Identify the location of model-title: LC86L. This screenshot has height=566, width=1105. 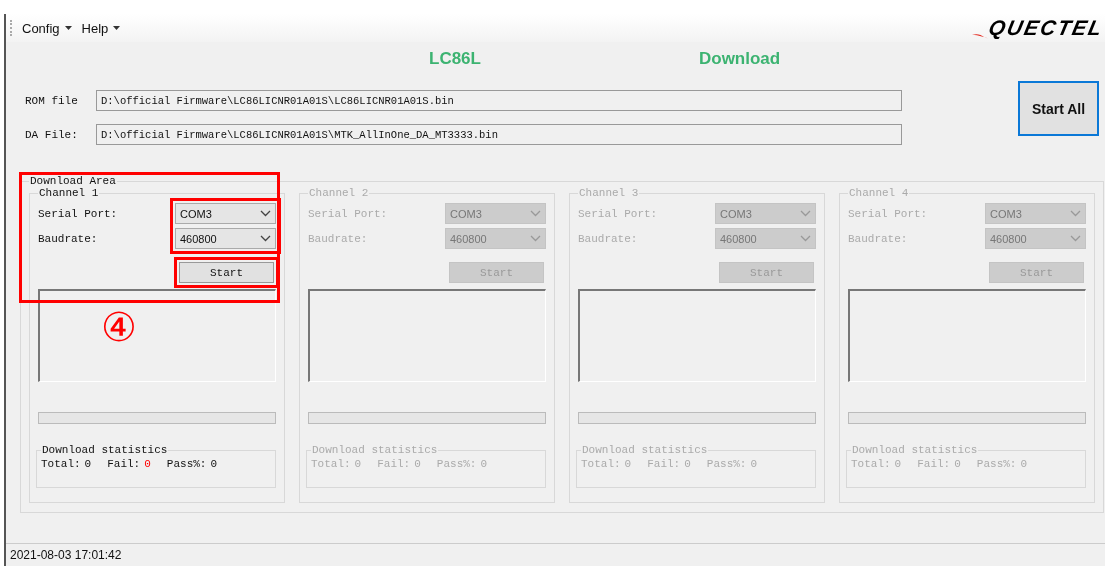
(455, 59).